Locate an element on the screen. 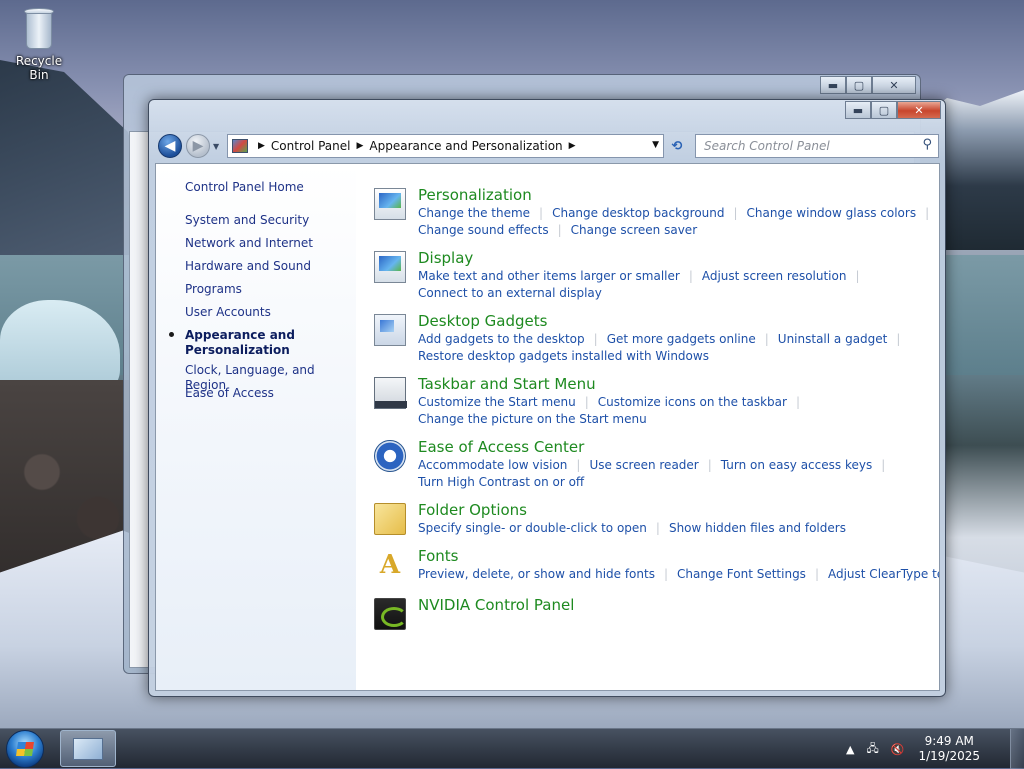 The image size is (1024, 769). category-title: Taskbar and Start Menu is located at coordinates (507, 384).